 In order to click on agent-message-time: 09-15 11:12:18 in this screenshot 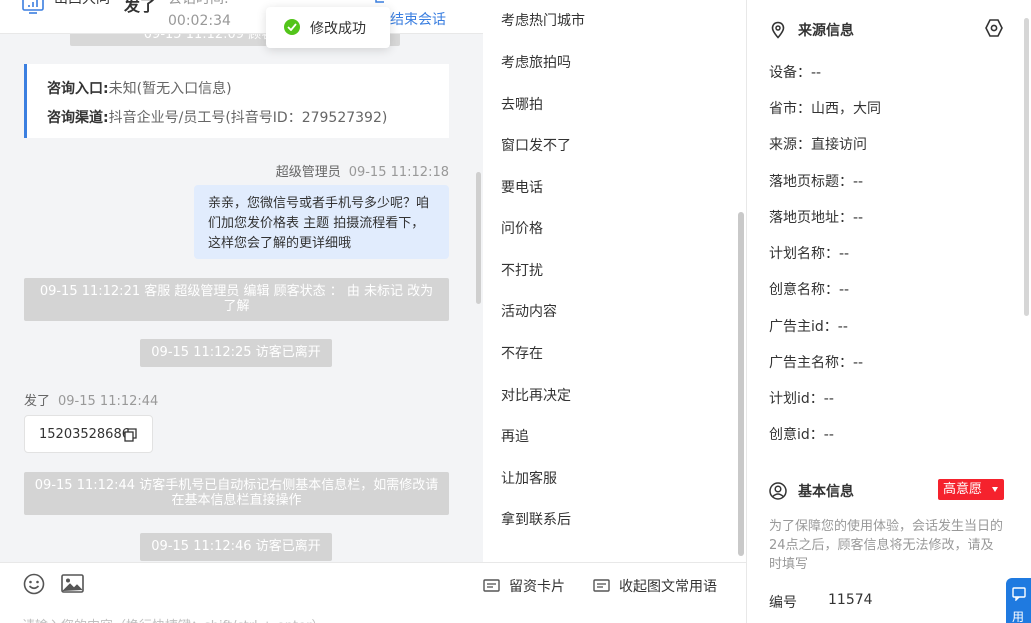, I will do `click(398, 172)`.